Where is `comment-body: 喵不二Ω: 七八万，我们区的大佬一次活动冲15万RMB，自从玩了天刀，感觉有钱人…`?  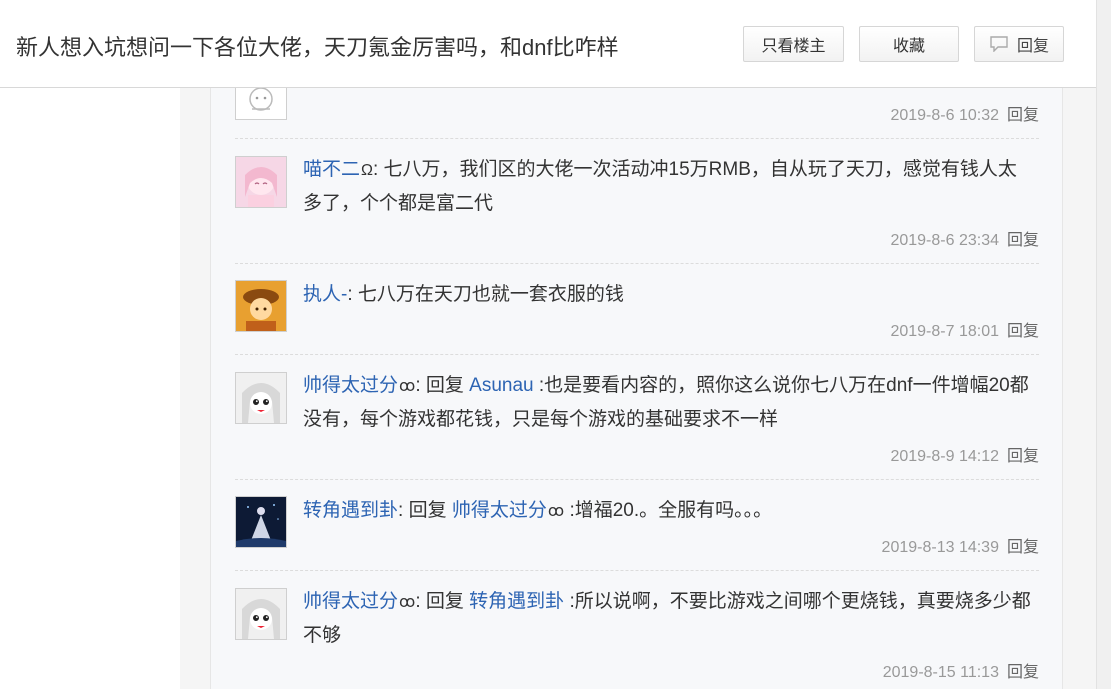
comment-body: 喵不二Ω: 七八万，我们区的大佬一次活动冲15万RMB，自从玩了天刀，感觉有钱人… is located at coordinates (668, 186).